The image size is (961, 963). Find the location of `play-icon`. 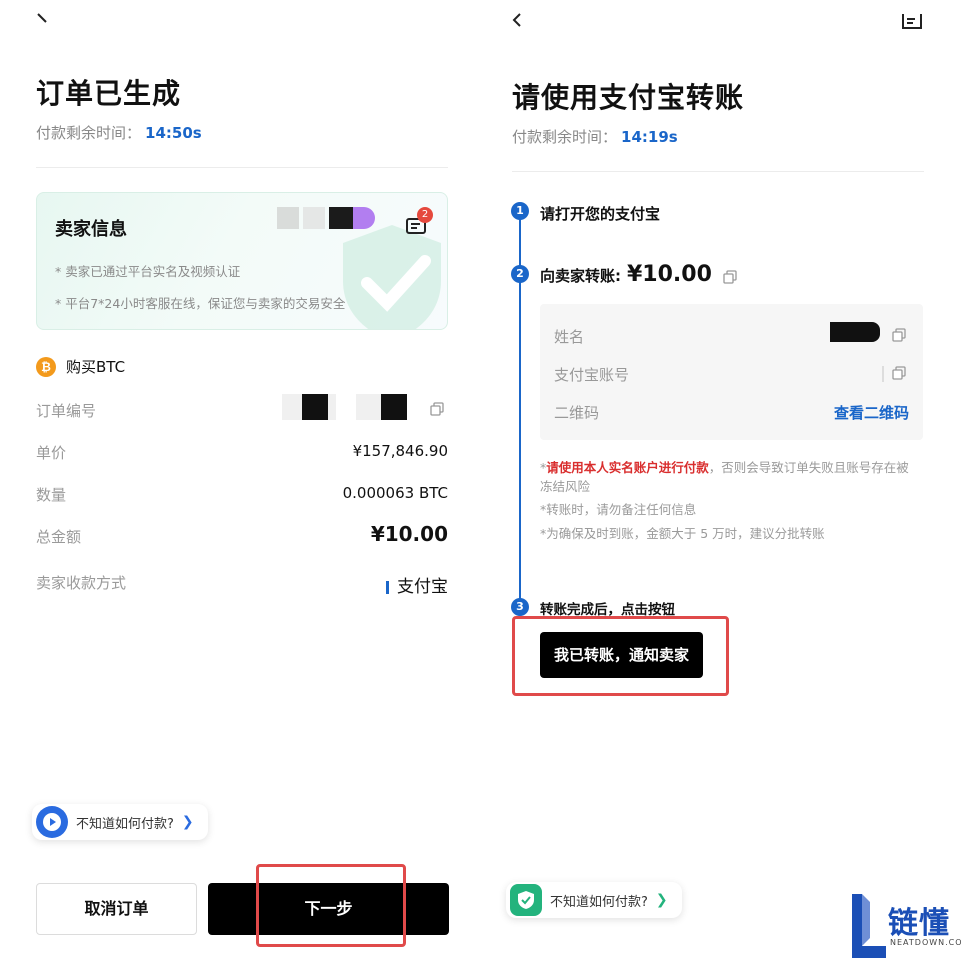

play-icon is located at coordinates (52, 822).